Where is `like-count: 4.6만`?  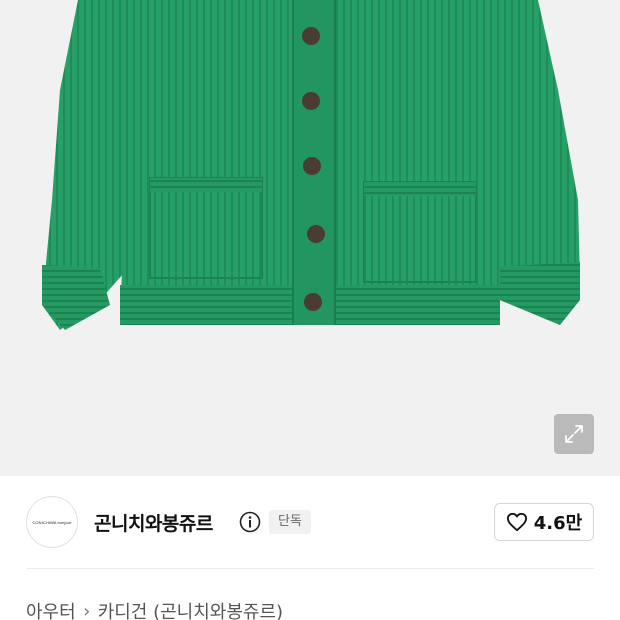
like-count: 4.6만 is located at coordinates (558, 523).